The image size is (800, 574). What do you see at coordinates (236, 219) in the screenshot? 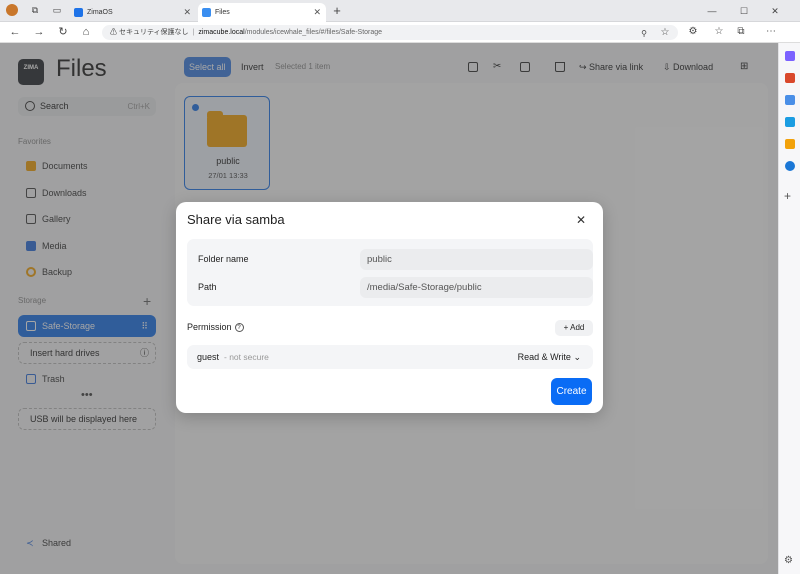
I see `dialog-title: Share via samba` at bounding box center [236, 219].